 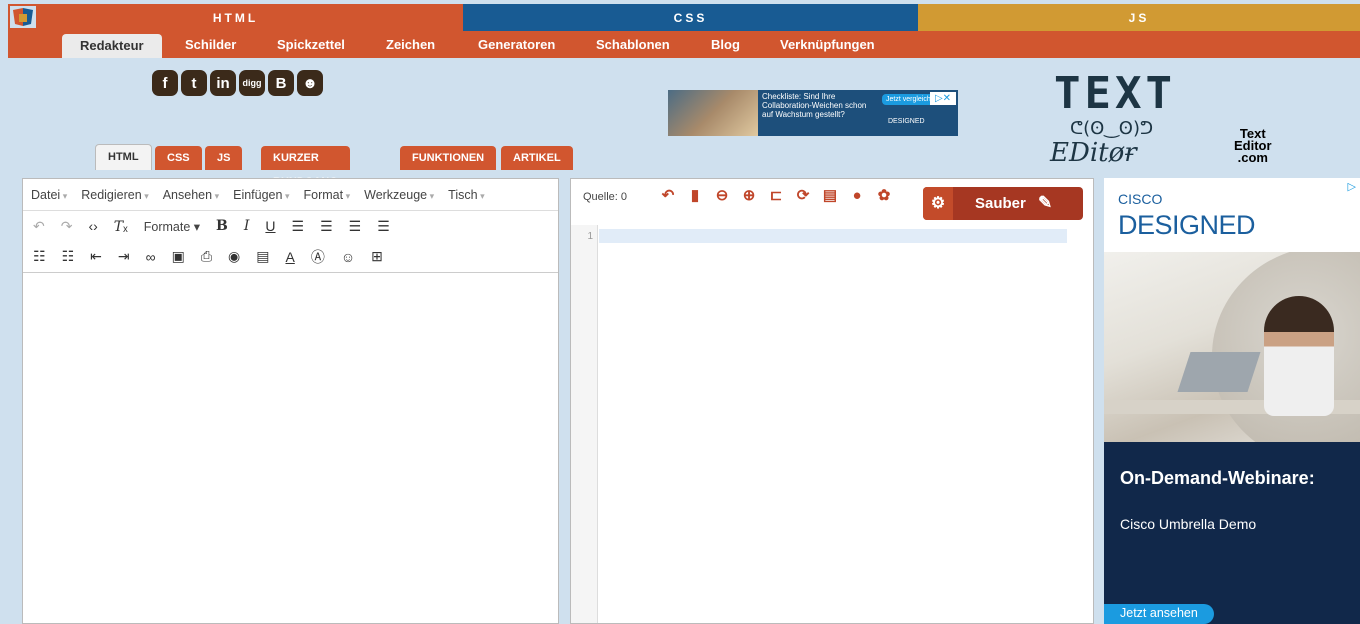 What do you see at coordinates (1139, 17) in the screenshot?
I see `js-section-tab: JS` at bounding box center [1139, 17].